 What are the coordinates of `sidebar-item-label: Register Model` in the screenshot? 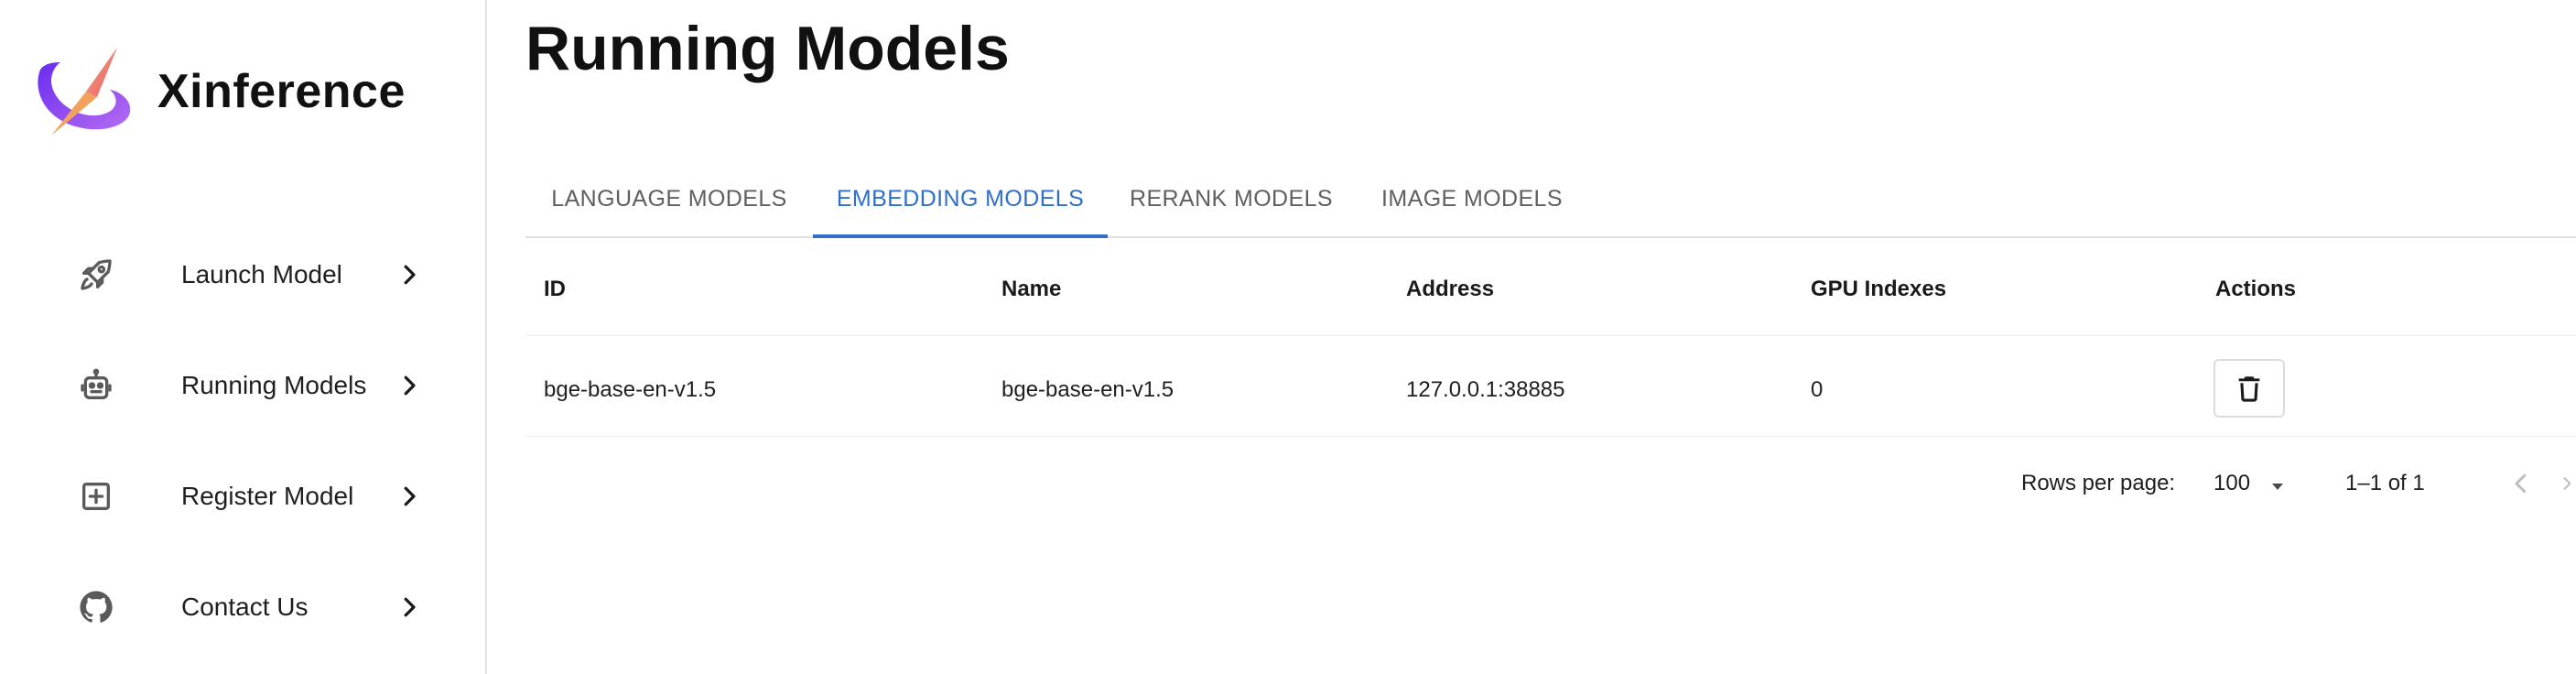 It's located at (268, 496).